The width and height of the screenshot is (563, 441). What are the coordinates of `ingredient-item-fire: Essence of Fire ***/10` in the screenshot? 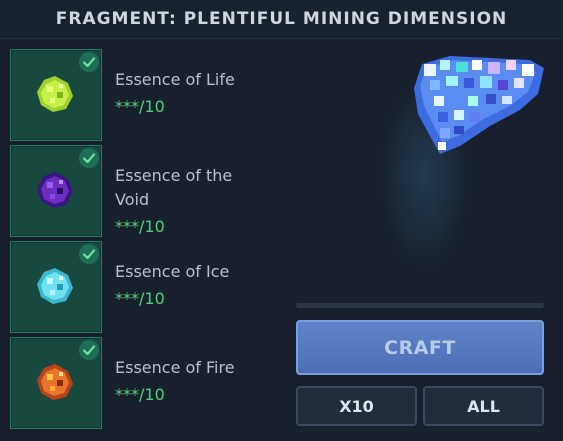 It's located at (140, 383).